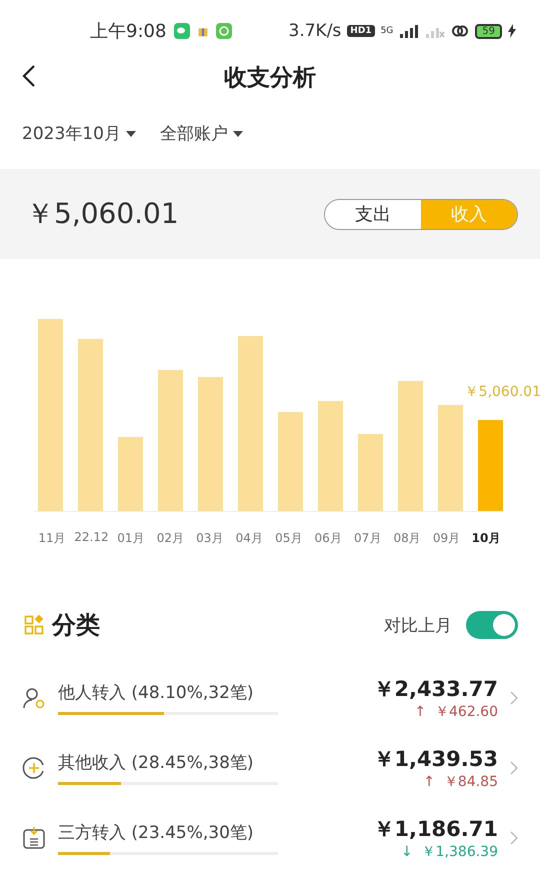 This screenshot has height=889, width=540. What do you see at coordinates (460, 31) in the screenshot?
I see `link-icon` at bounding box center [460, 31].